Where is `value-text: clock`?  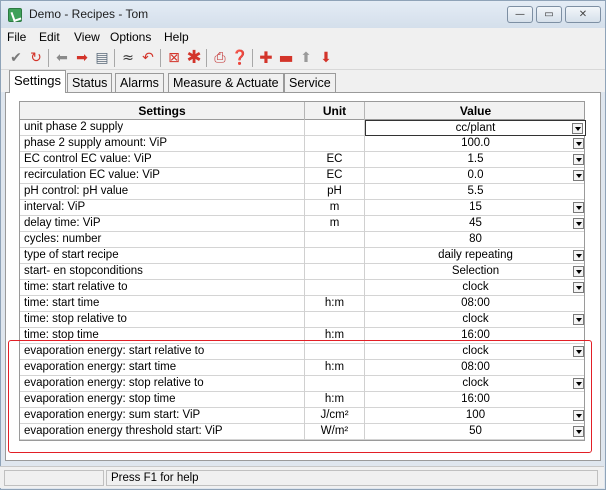
value-text: clock is located at coordinates (475, 287).